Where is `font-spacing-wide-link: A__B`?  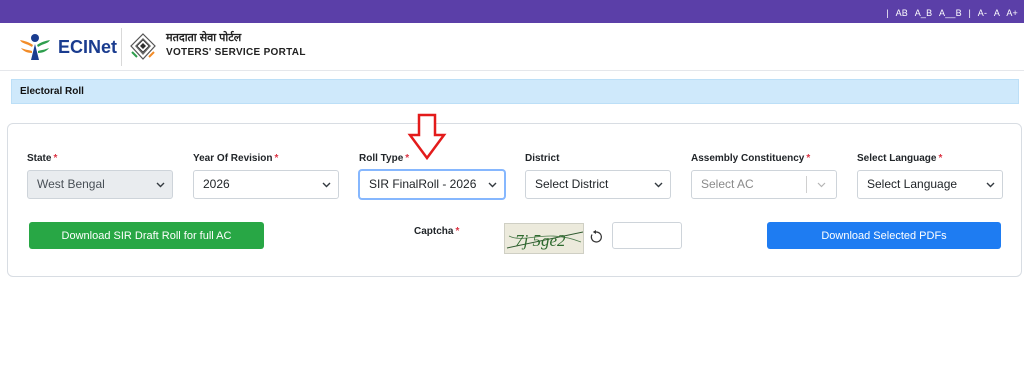
font-spacing-wide-link: A__B is located at coordinates (950, 13).